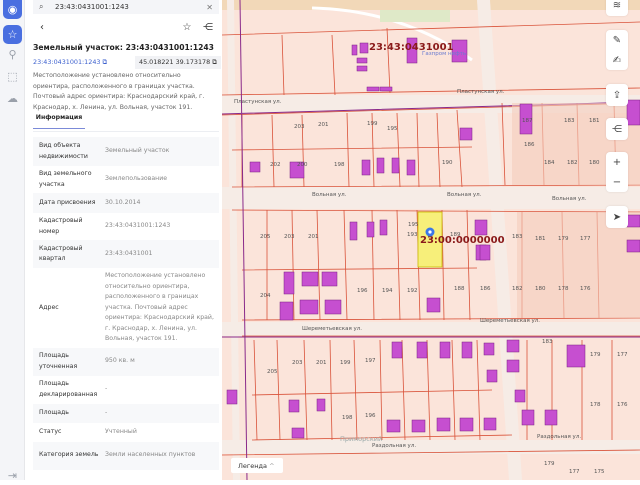 The image size is (640, 485). Describe the element at coordinates (58, 361) in the screenshot. I see `row-key: Площадь уточненная` at that location.